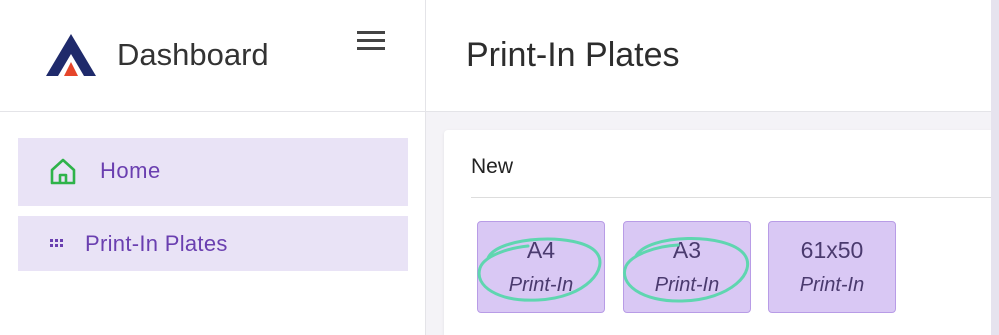  Describe the element at coordinates (995, 167) in the screenshot. I see `window-frame-right` at that location.